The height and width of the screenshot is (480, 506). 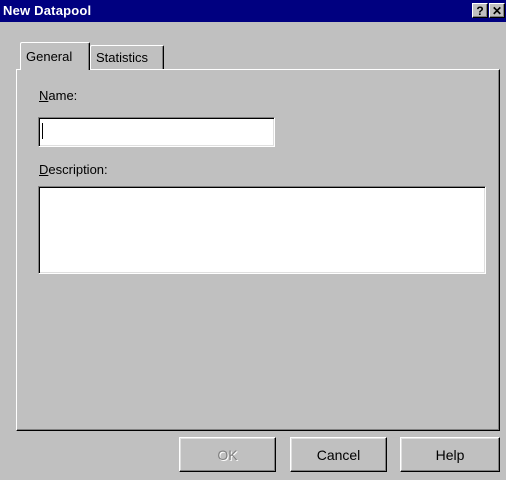 I want to click on description-label-text: escription:, so click(x=78, y=169).